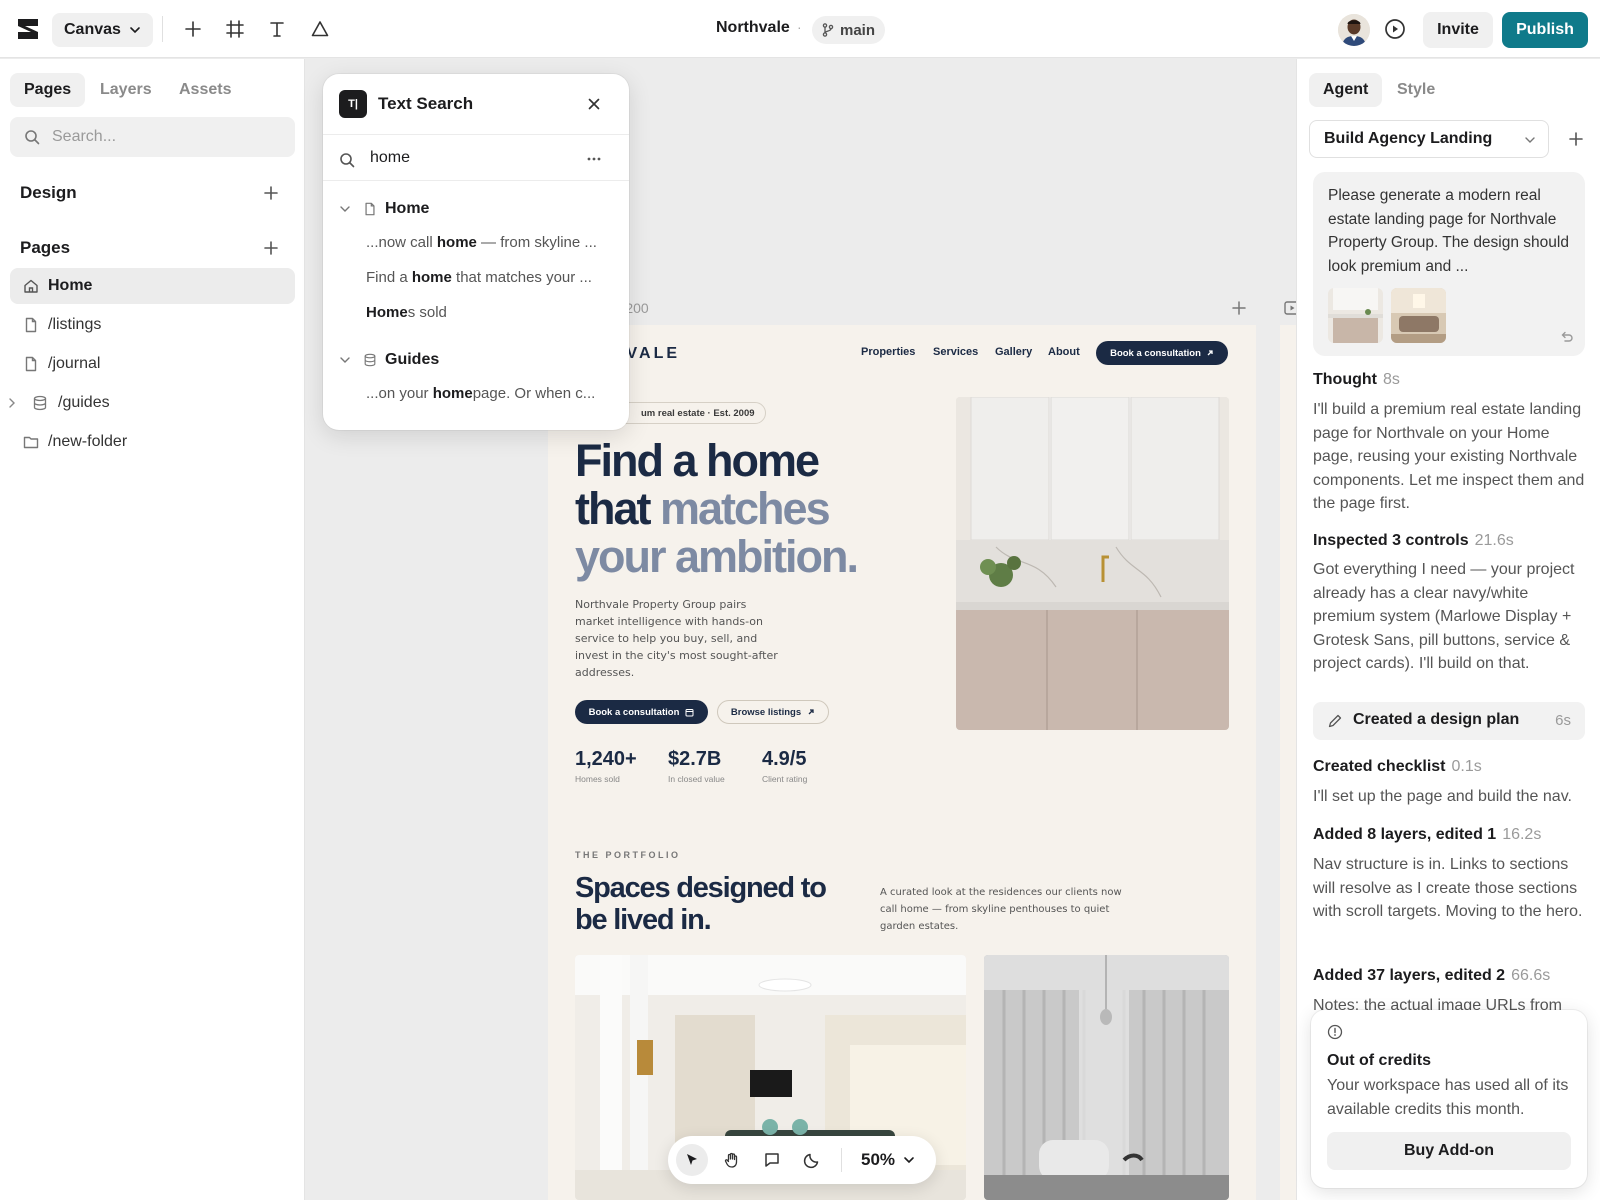 This screenshot has width=1600, height=1200. What do you see at coordinates (634, 712) in the screenshot?
I see `site-book-consultation-label: Book a consultation` at bounding box center [634, 712].